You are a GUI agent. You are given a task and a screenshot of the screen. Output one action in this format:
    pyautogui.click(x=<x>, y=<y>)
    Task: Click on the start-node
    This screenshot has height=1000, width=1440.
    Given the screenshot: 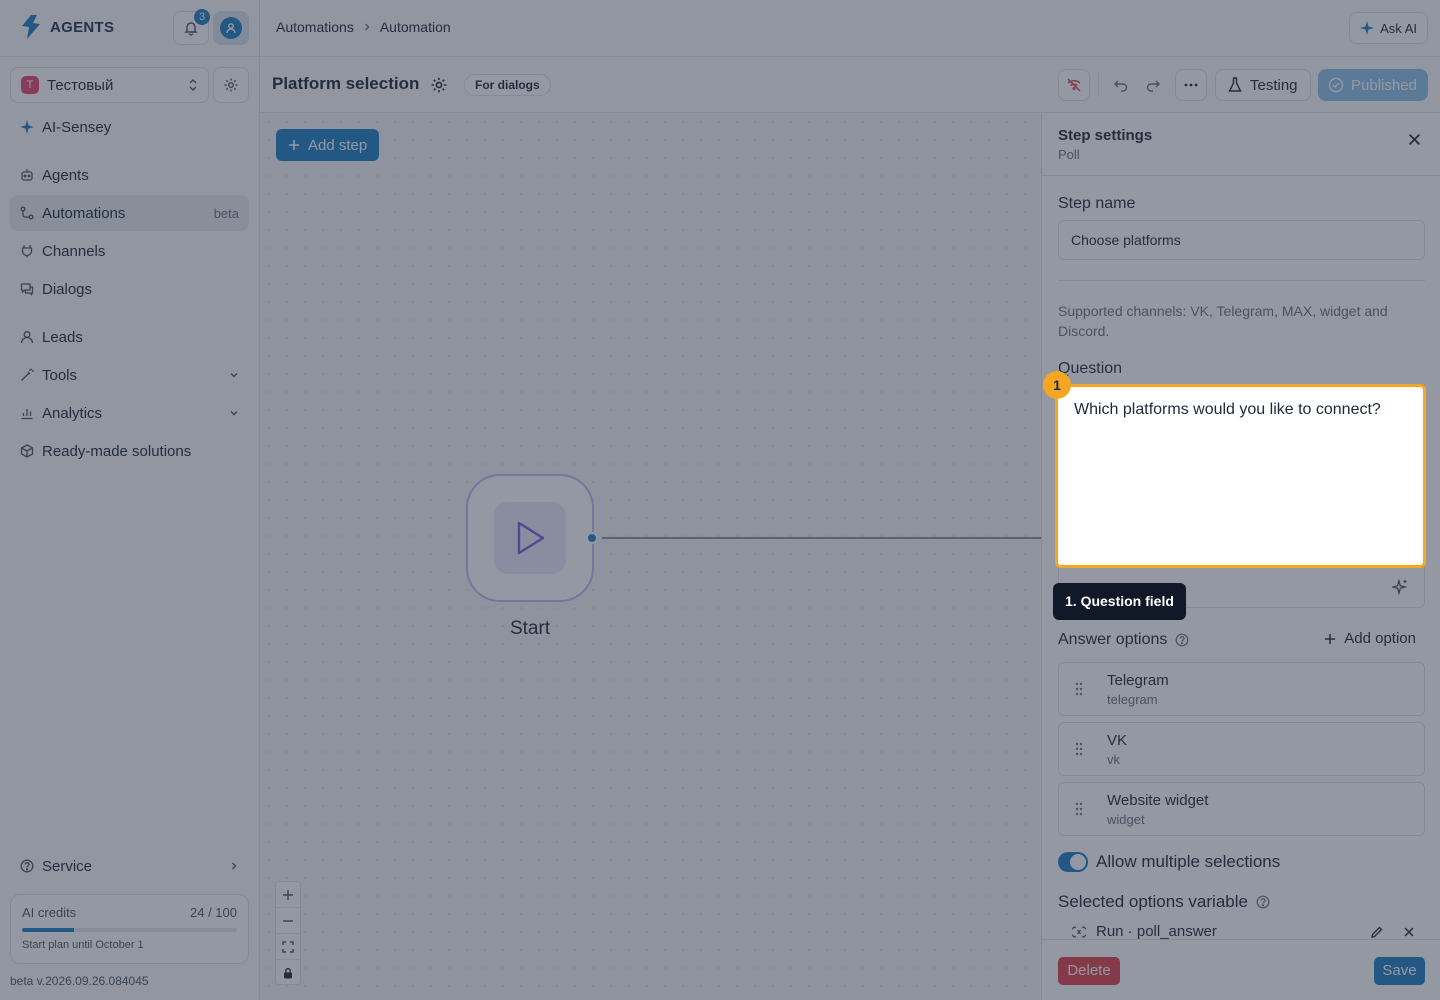 What is the action you would take?
    pyautogui.click(x=530, y=538)
    